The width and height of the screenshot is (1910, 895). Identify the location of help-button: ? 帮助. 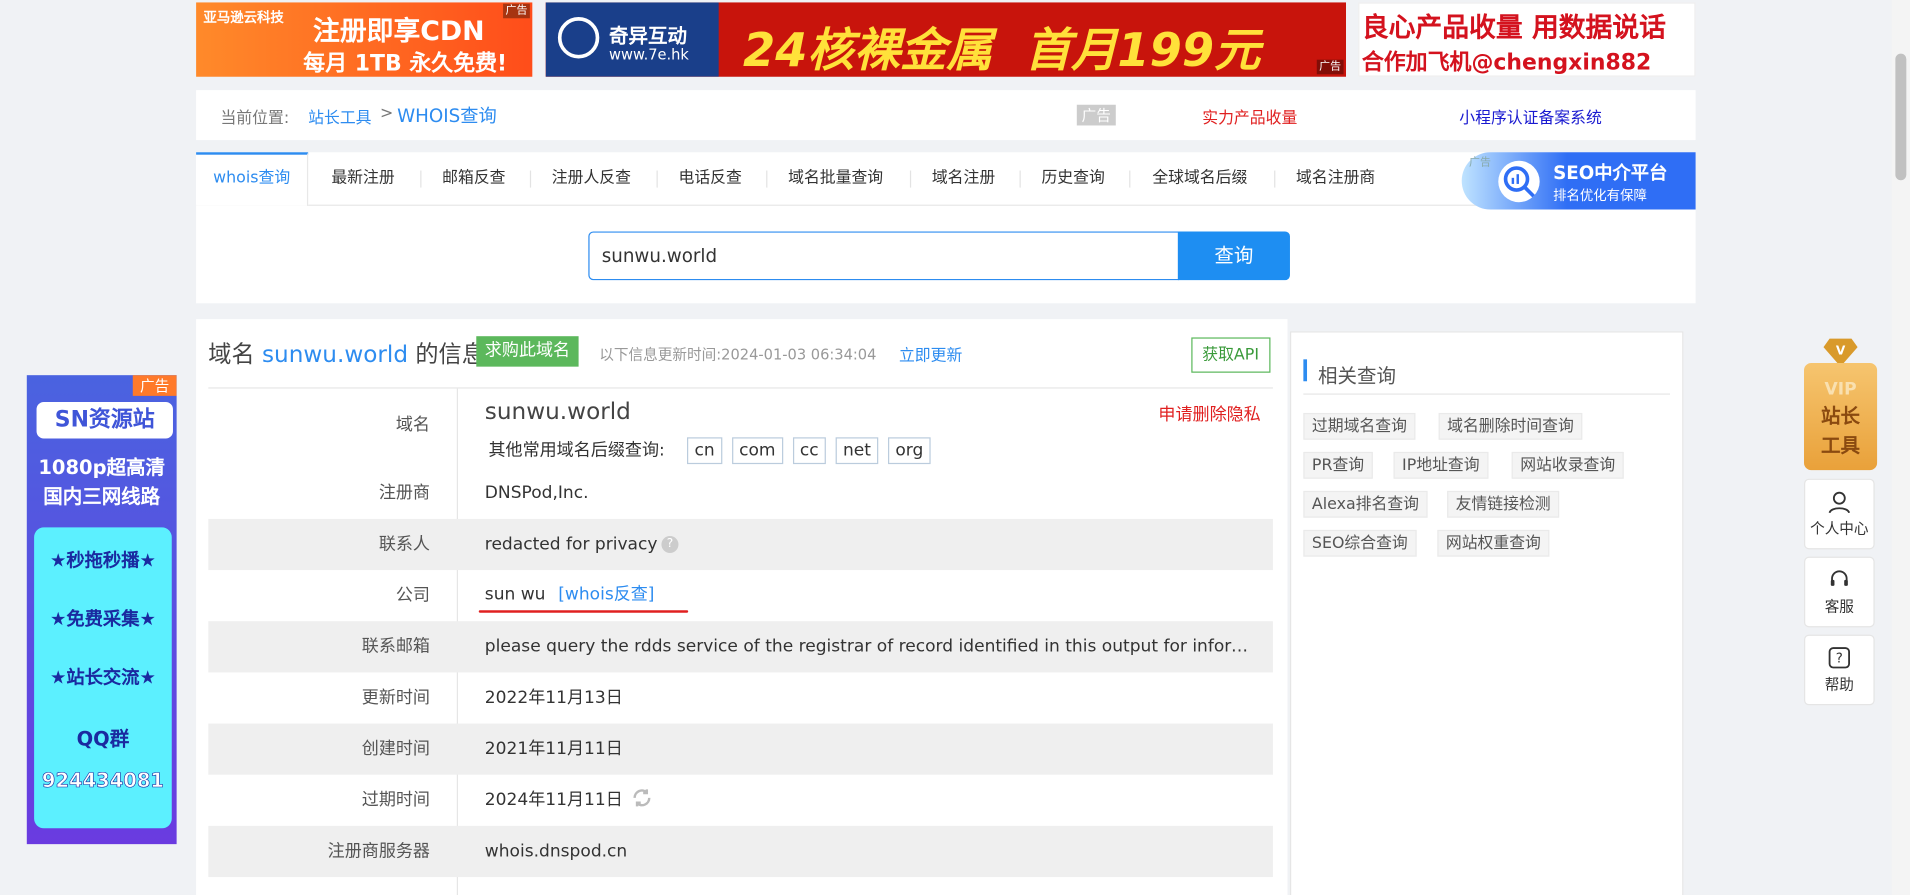
(1839, 670).